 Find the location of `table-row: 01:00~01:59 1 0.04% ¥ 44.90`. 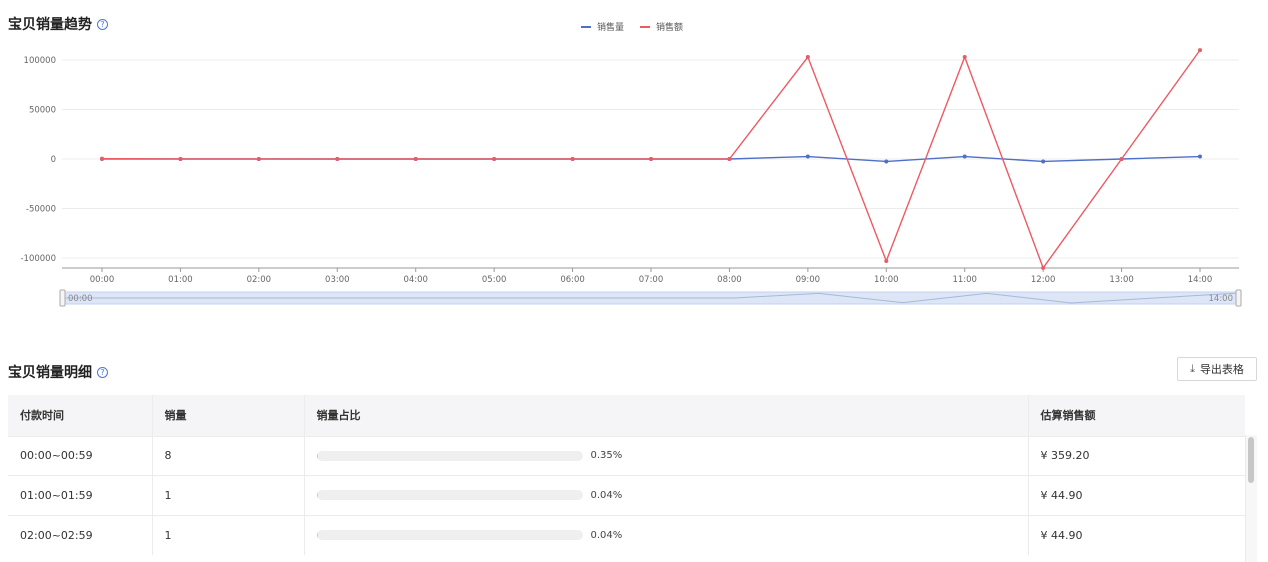

table-row: 01:00~01:59 1 0.04% ¥ 44.90 is located at coordinates (626, 495).